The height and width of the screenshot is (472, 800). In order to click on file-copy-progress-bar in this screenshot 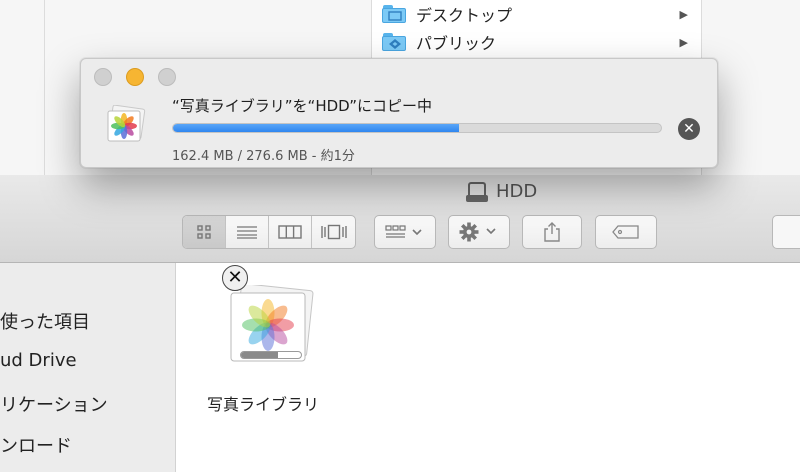, I will do `click(271, 355)`.